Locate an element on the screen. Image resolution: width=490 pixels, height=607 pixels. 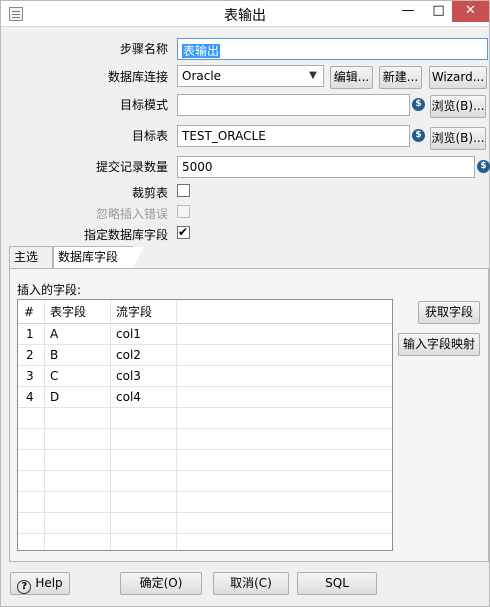
title-bar: 表输出 — □ ✕ is located at coordinates (245, 14).